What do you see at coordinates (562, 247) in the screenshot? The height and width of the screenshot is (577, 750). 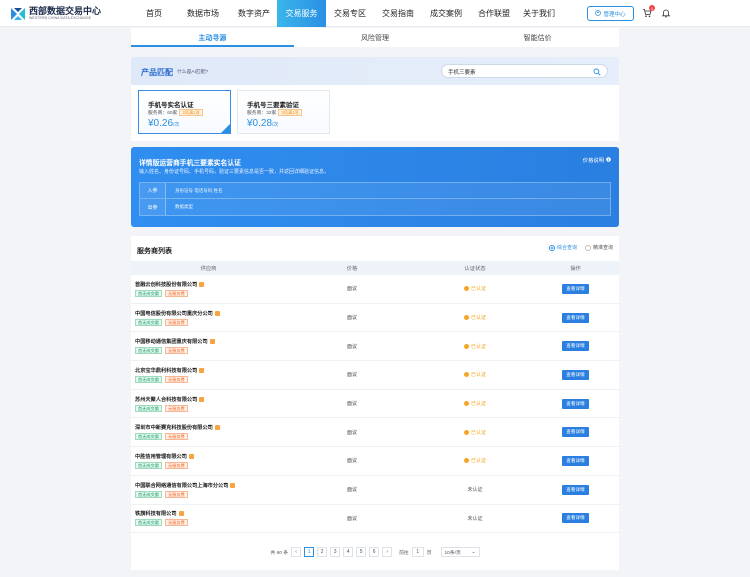 I see `comprehensive-query-radio: 综合查询` at bounding box center [562, 247].